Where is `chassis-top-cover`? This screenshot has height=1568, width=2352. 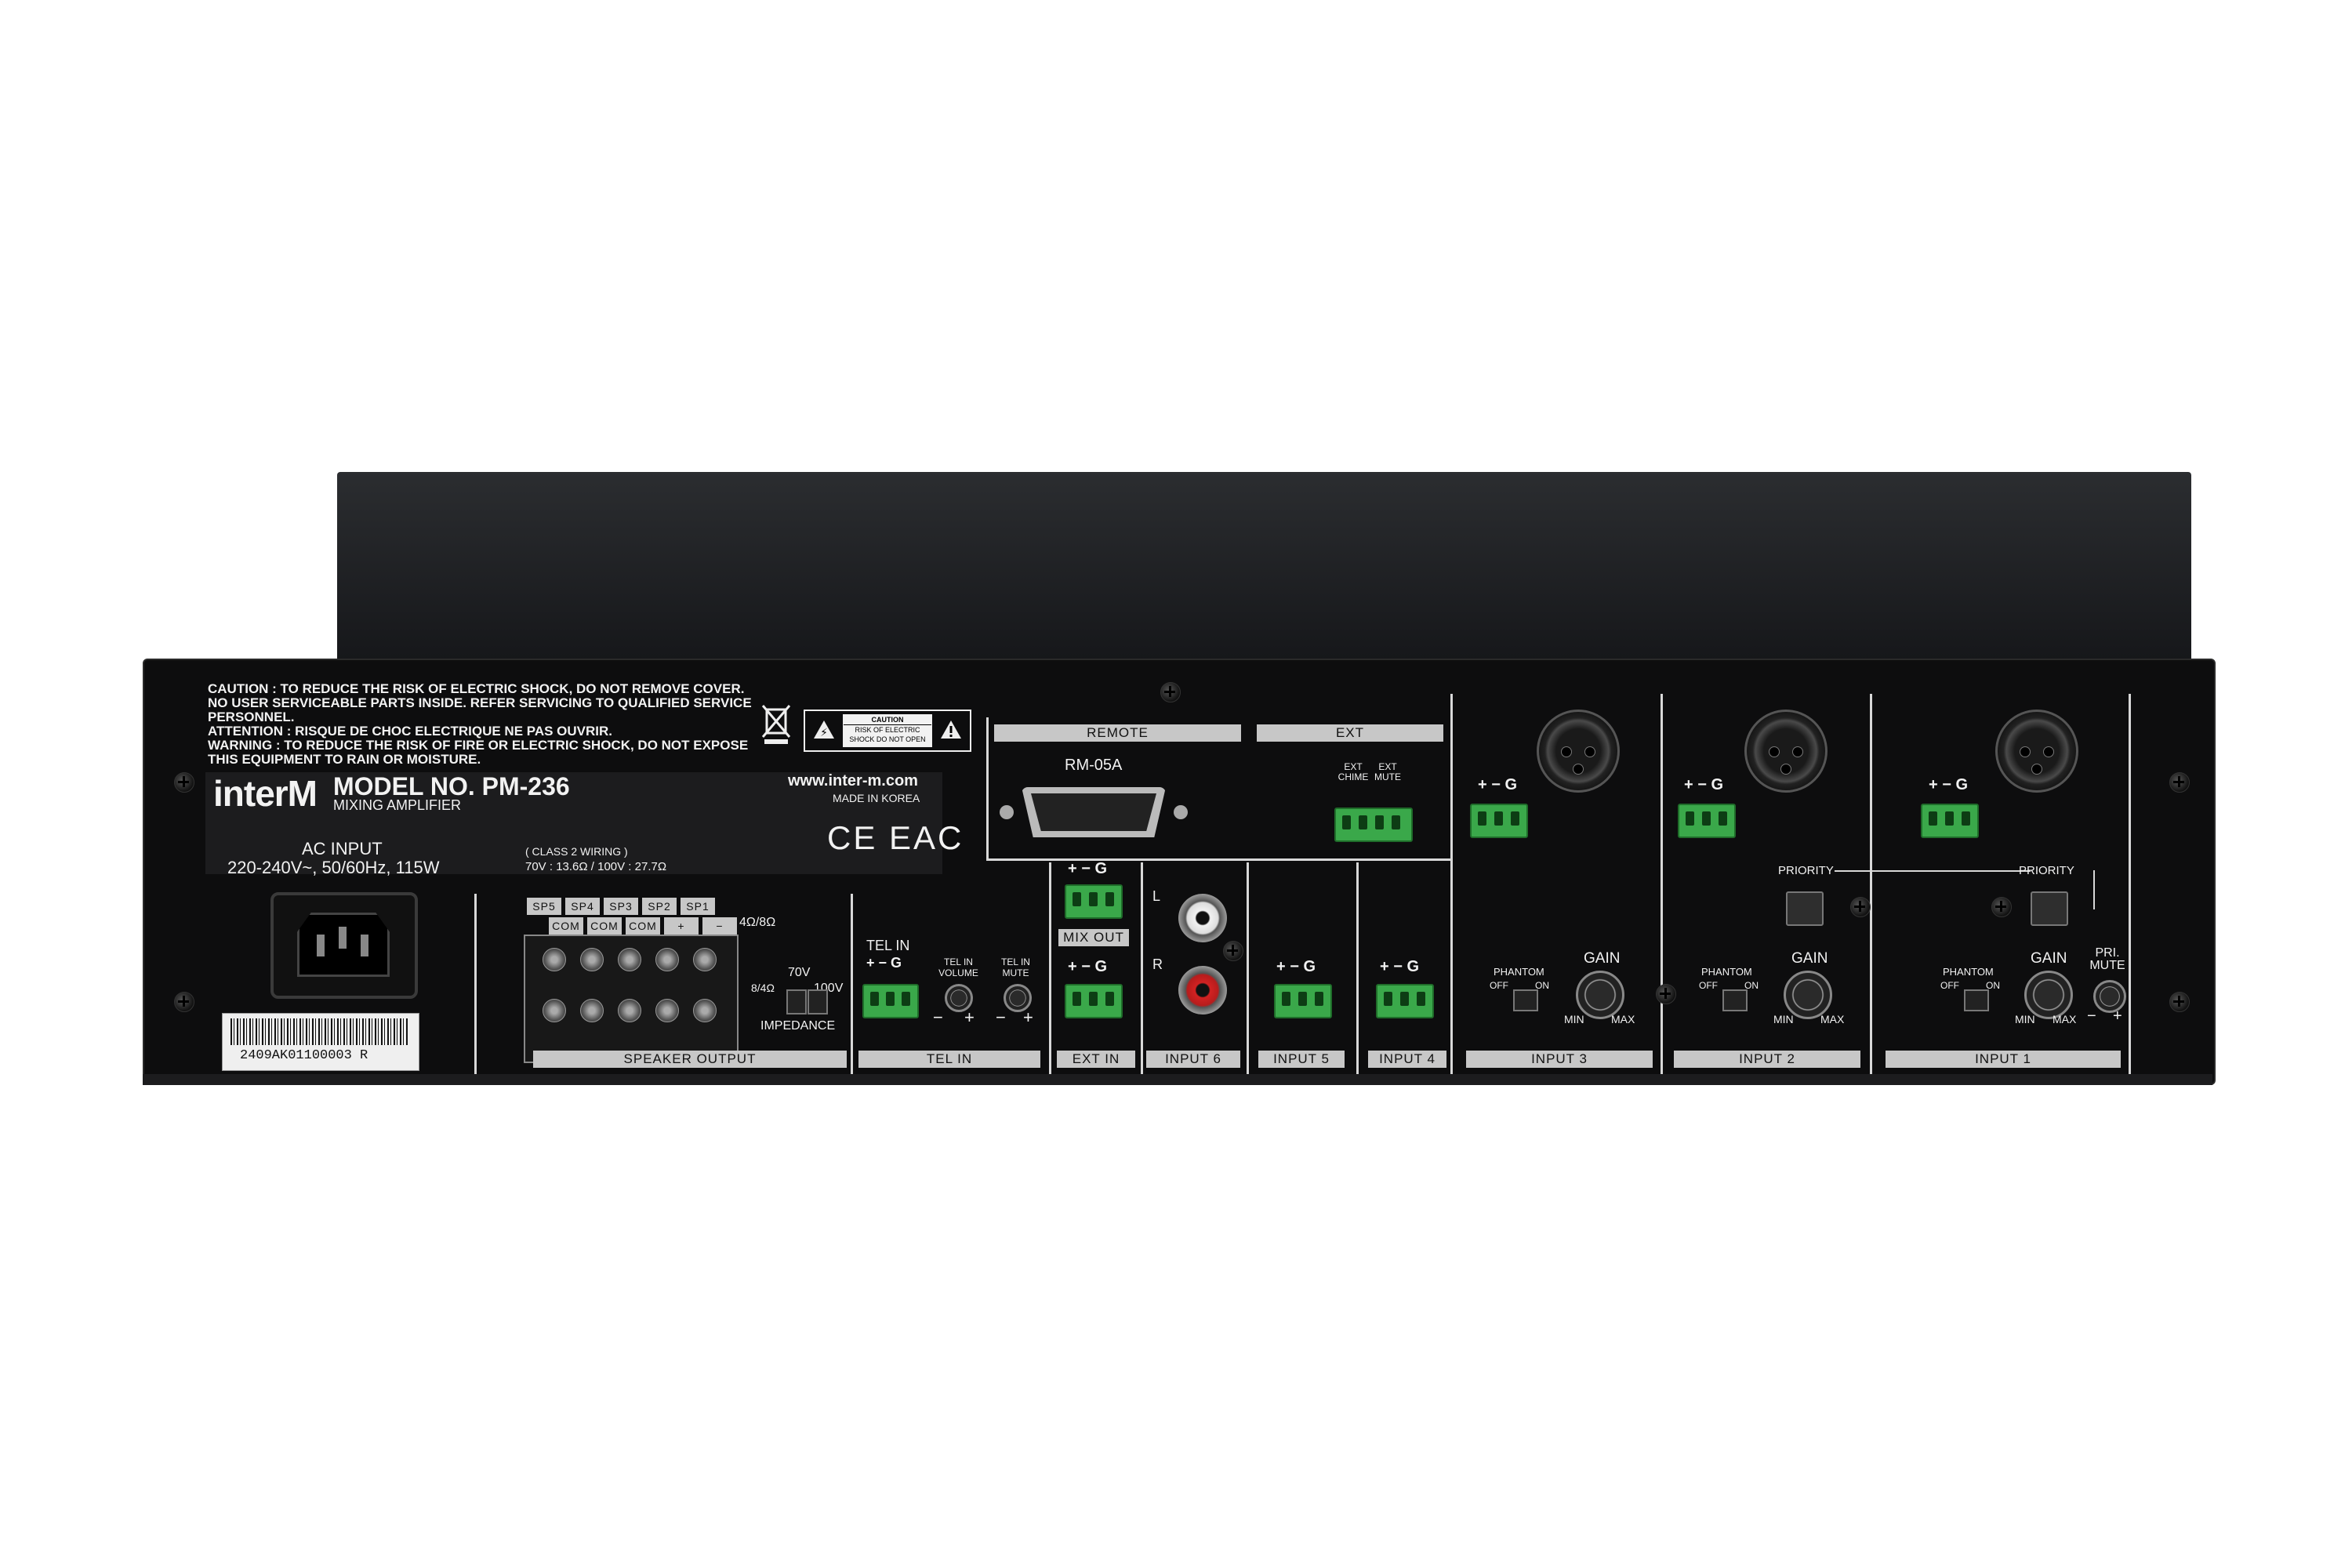 chassis-top-cover is located at coordinates (1264, 574).